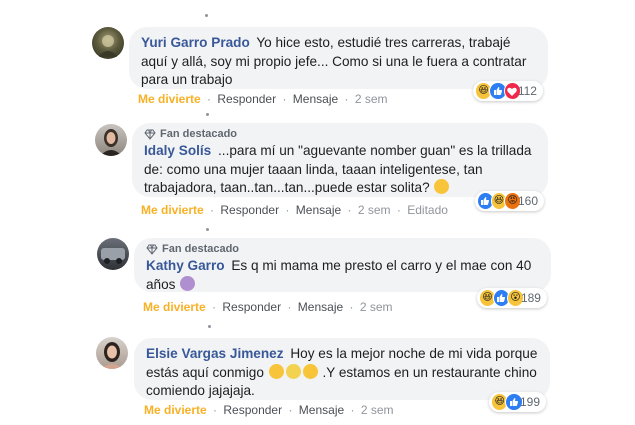 The width and height of the screenshot is (635, 425). I want to click on screaming-face-emoji-icon, so click(293, 371).